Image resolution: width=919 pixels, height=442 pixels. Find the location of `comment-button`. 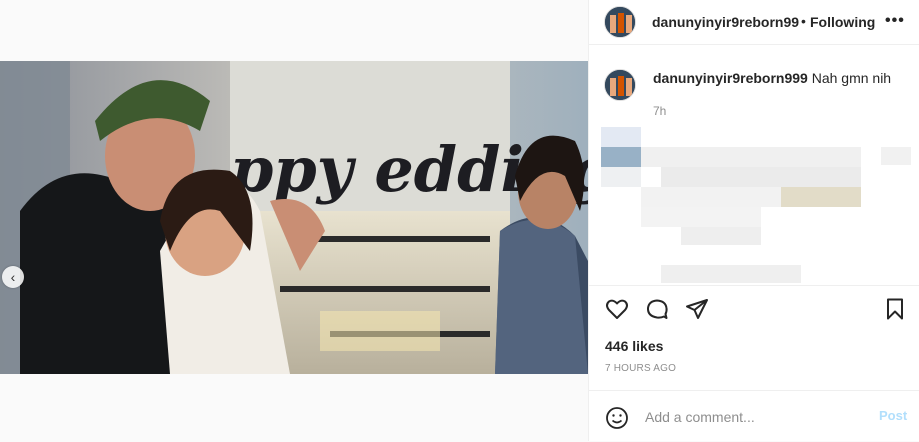

comment-button is located at coordinates (657, 309).